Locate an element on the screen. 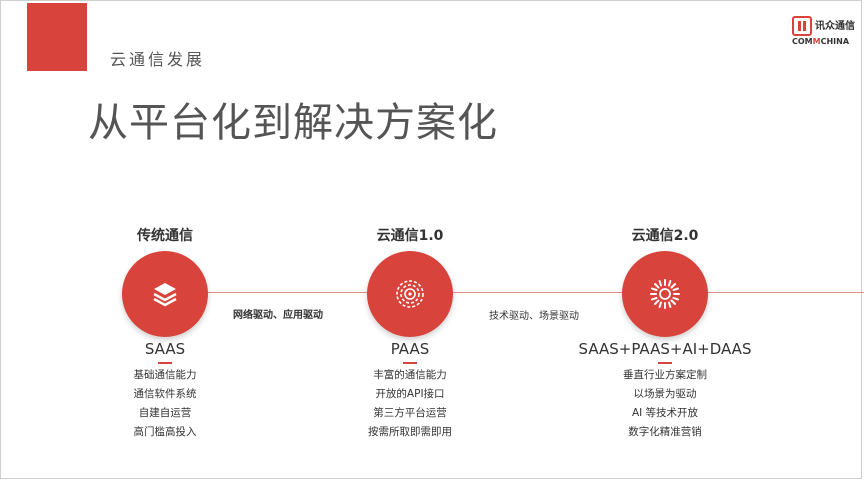  list-item: 通信软件系统 is located at coordinates (165, 394).